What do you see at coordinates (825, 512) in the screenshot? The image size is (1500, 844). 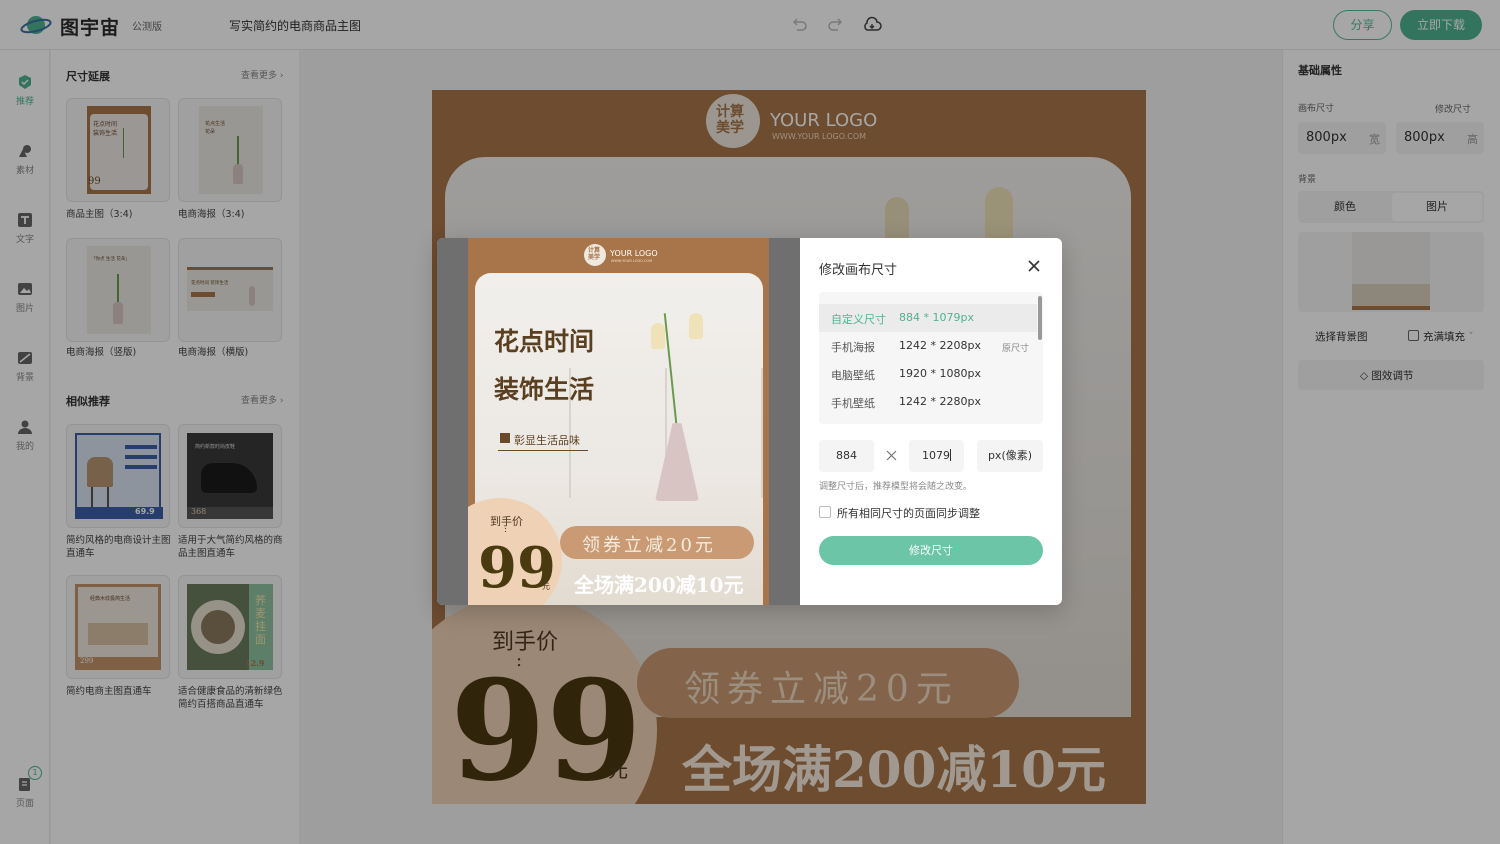 I see `sync-checkbox` at bounding box center [825, 512].